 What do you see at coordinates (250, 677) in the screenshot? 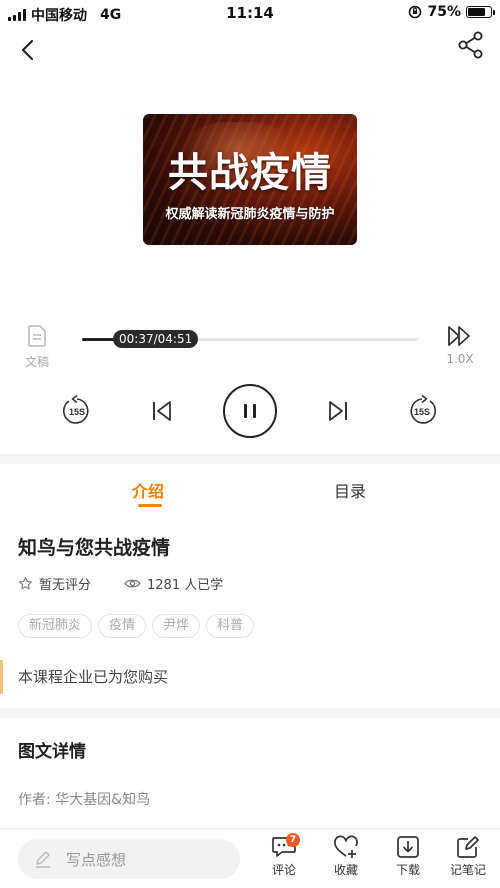
I see `purchase-notice: 本课程企业已为您购买` at bounding box center [250, 677].